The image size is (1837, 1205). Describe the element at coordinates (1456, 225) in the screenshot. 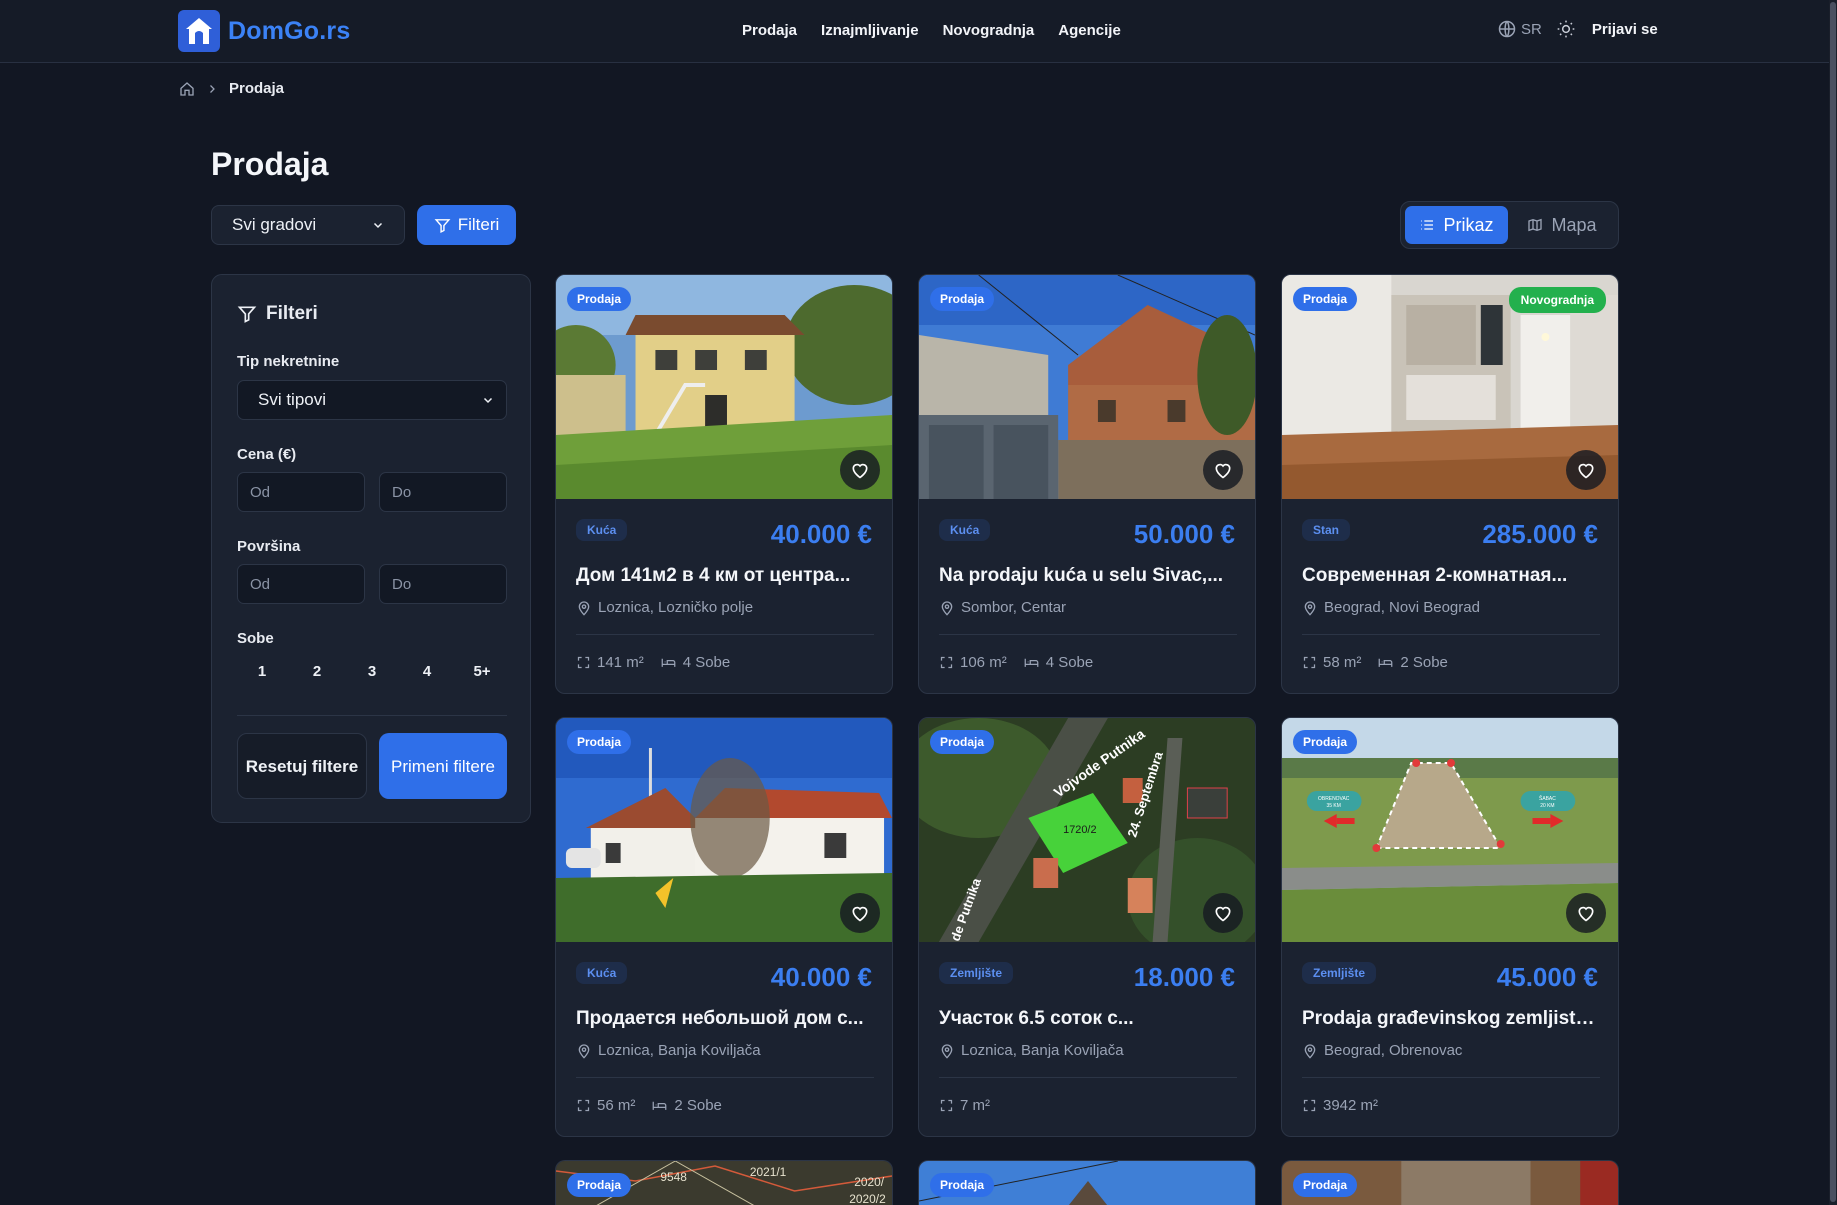

I see `list-view-button: Prikaz` at that location.